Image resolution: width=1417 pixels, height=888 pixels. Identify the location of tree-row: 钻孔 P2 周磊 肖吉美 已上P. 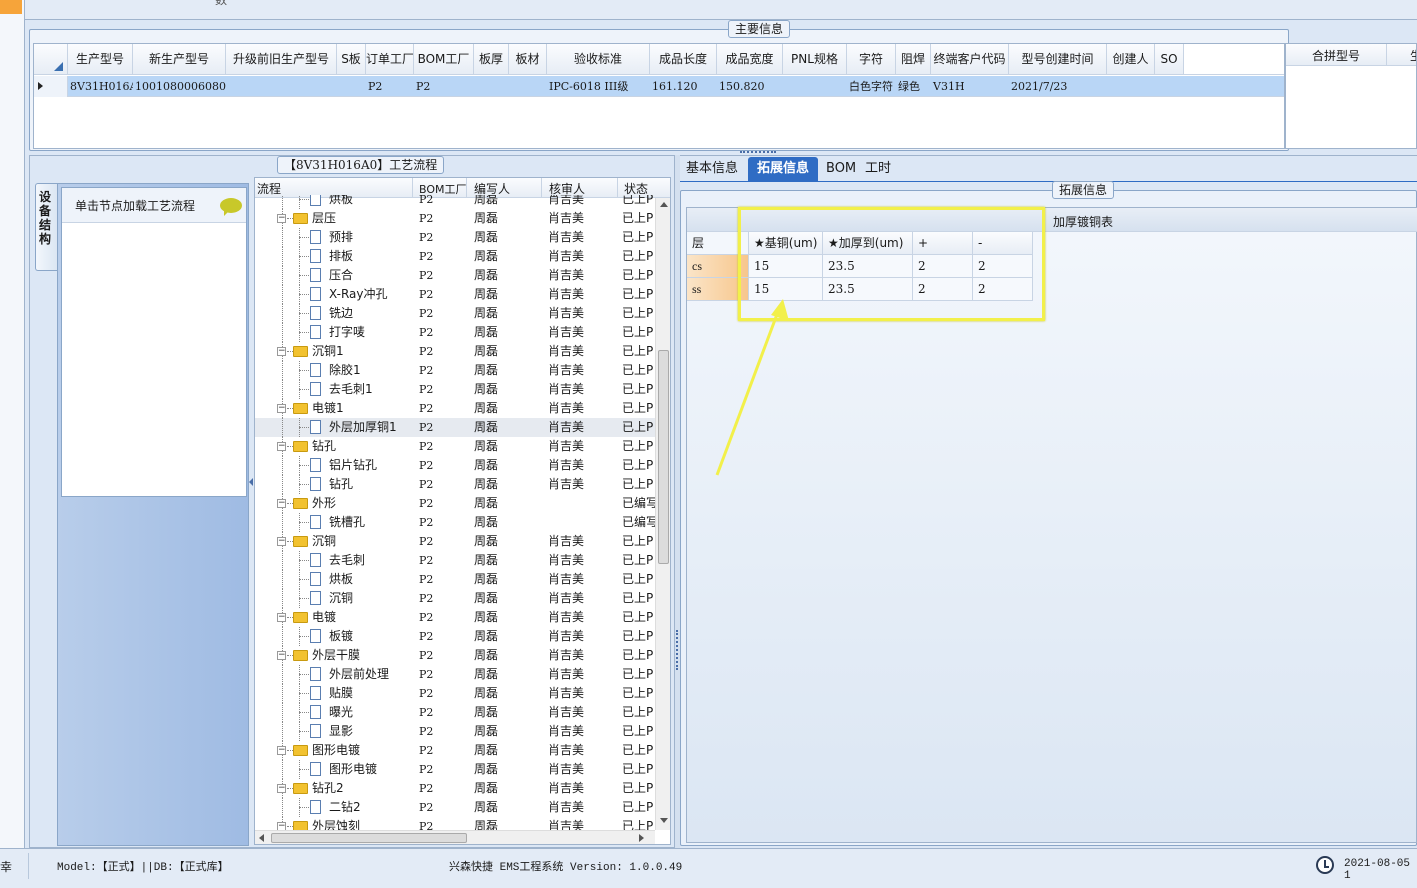
(455, 484).